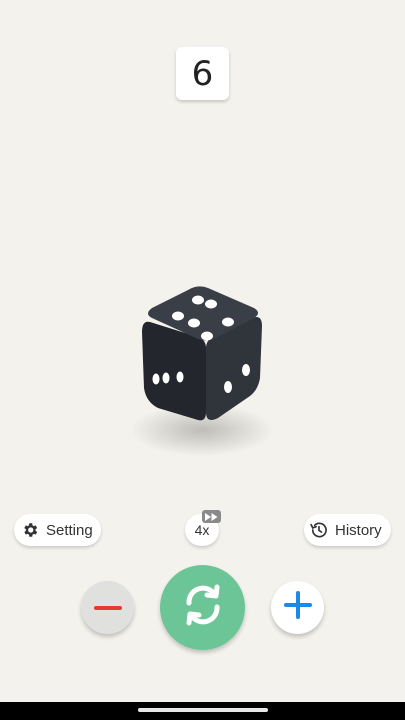  I want to click on speed-label: 4x, so click(202, 530).